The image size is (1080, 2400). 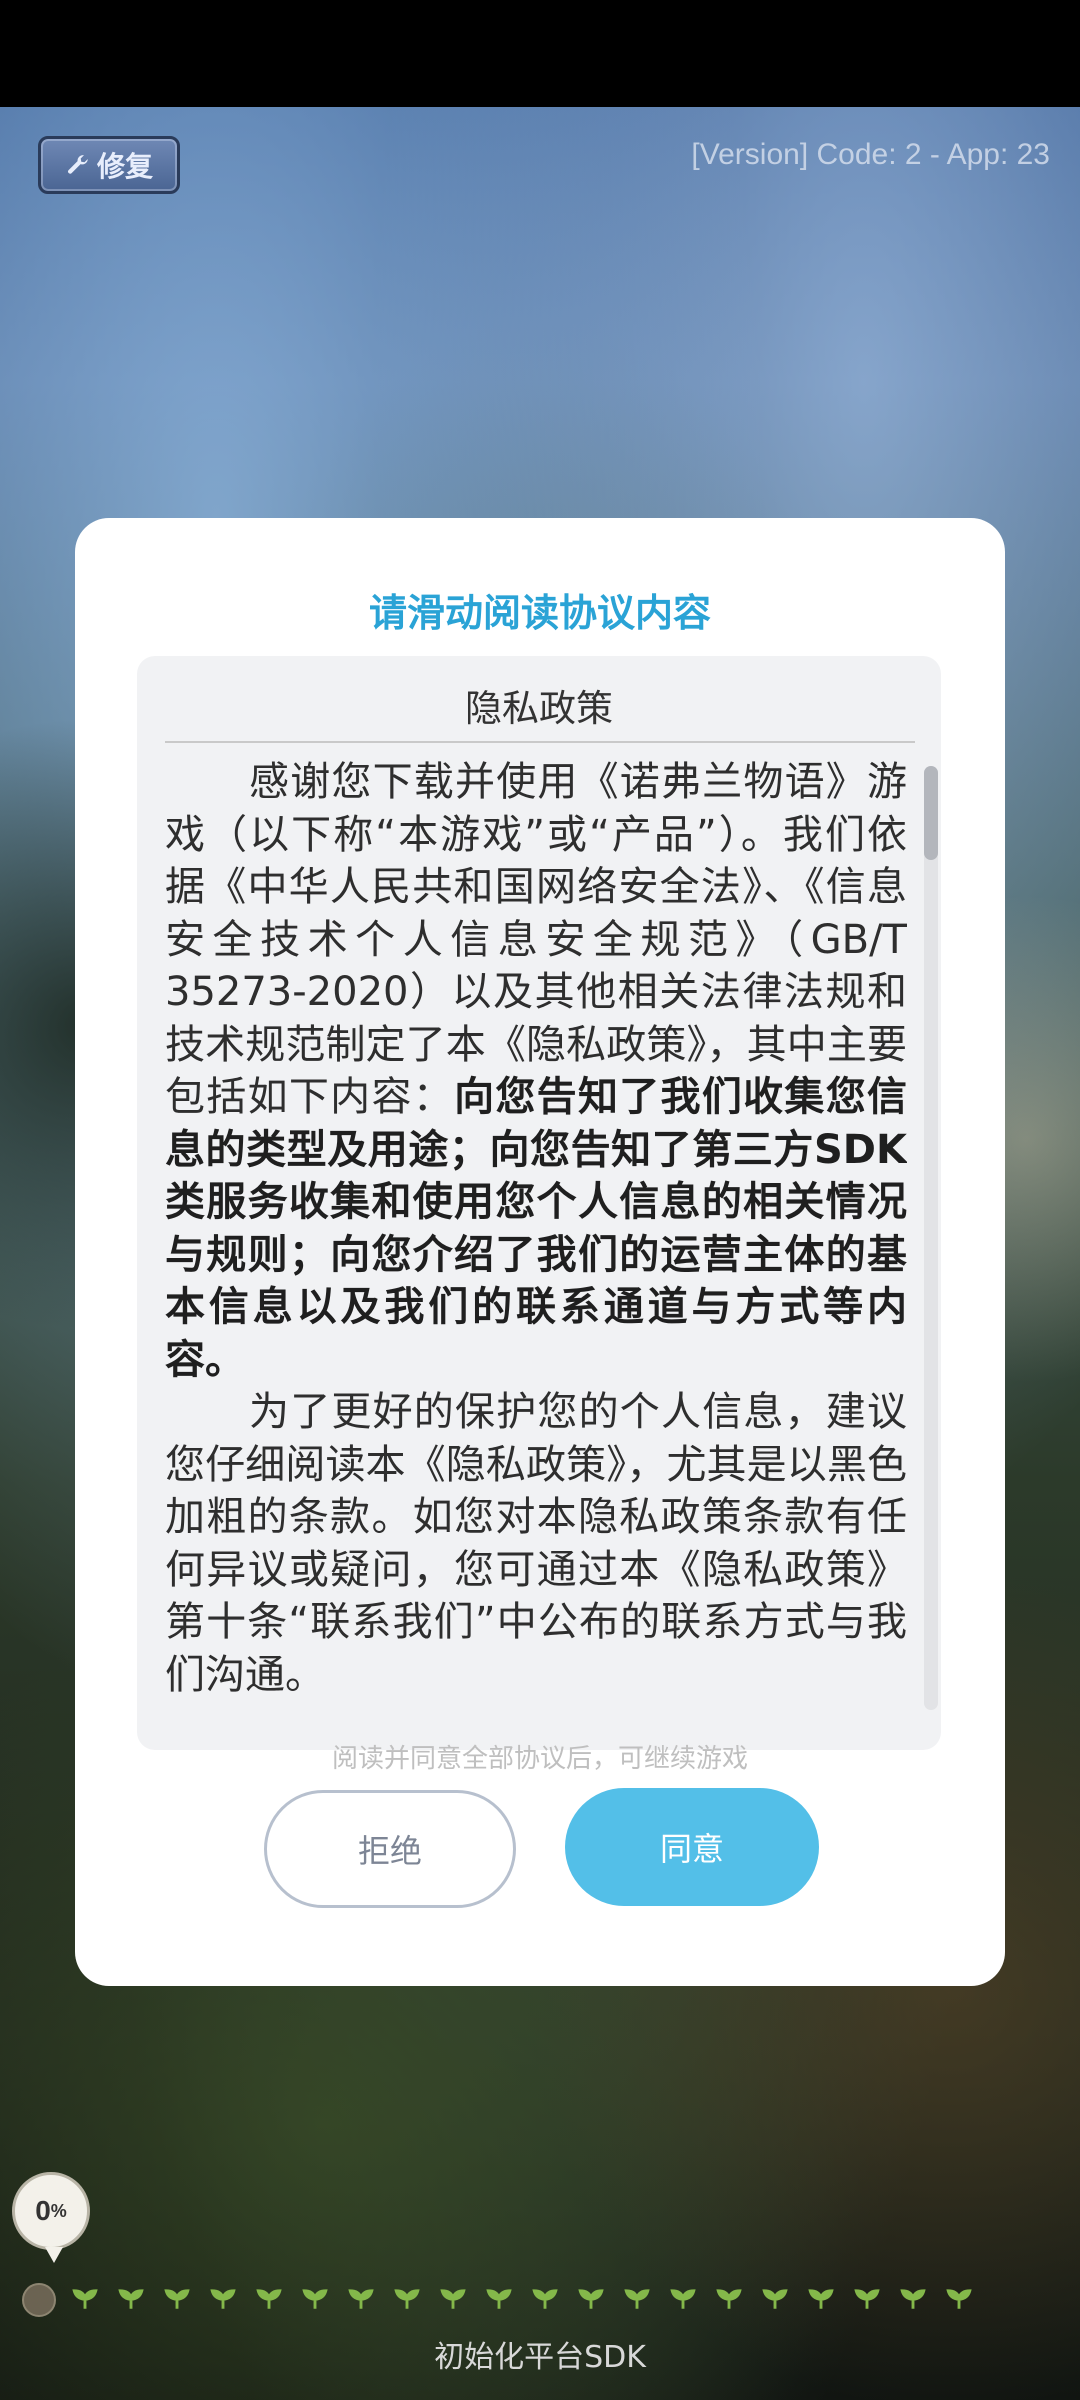 I want to click on agreement-hint: 阅读并同意全部协议后，可继续游戏, so click(x=539, y=1759).